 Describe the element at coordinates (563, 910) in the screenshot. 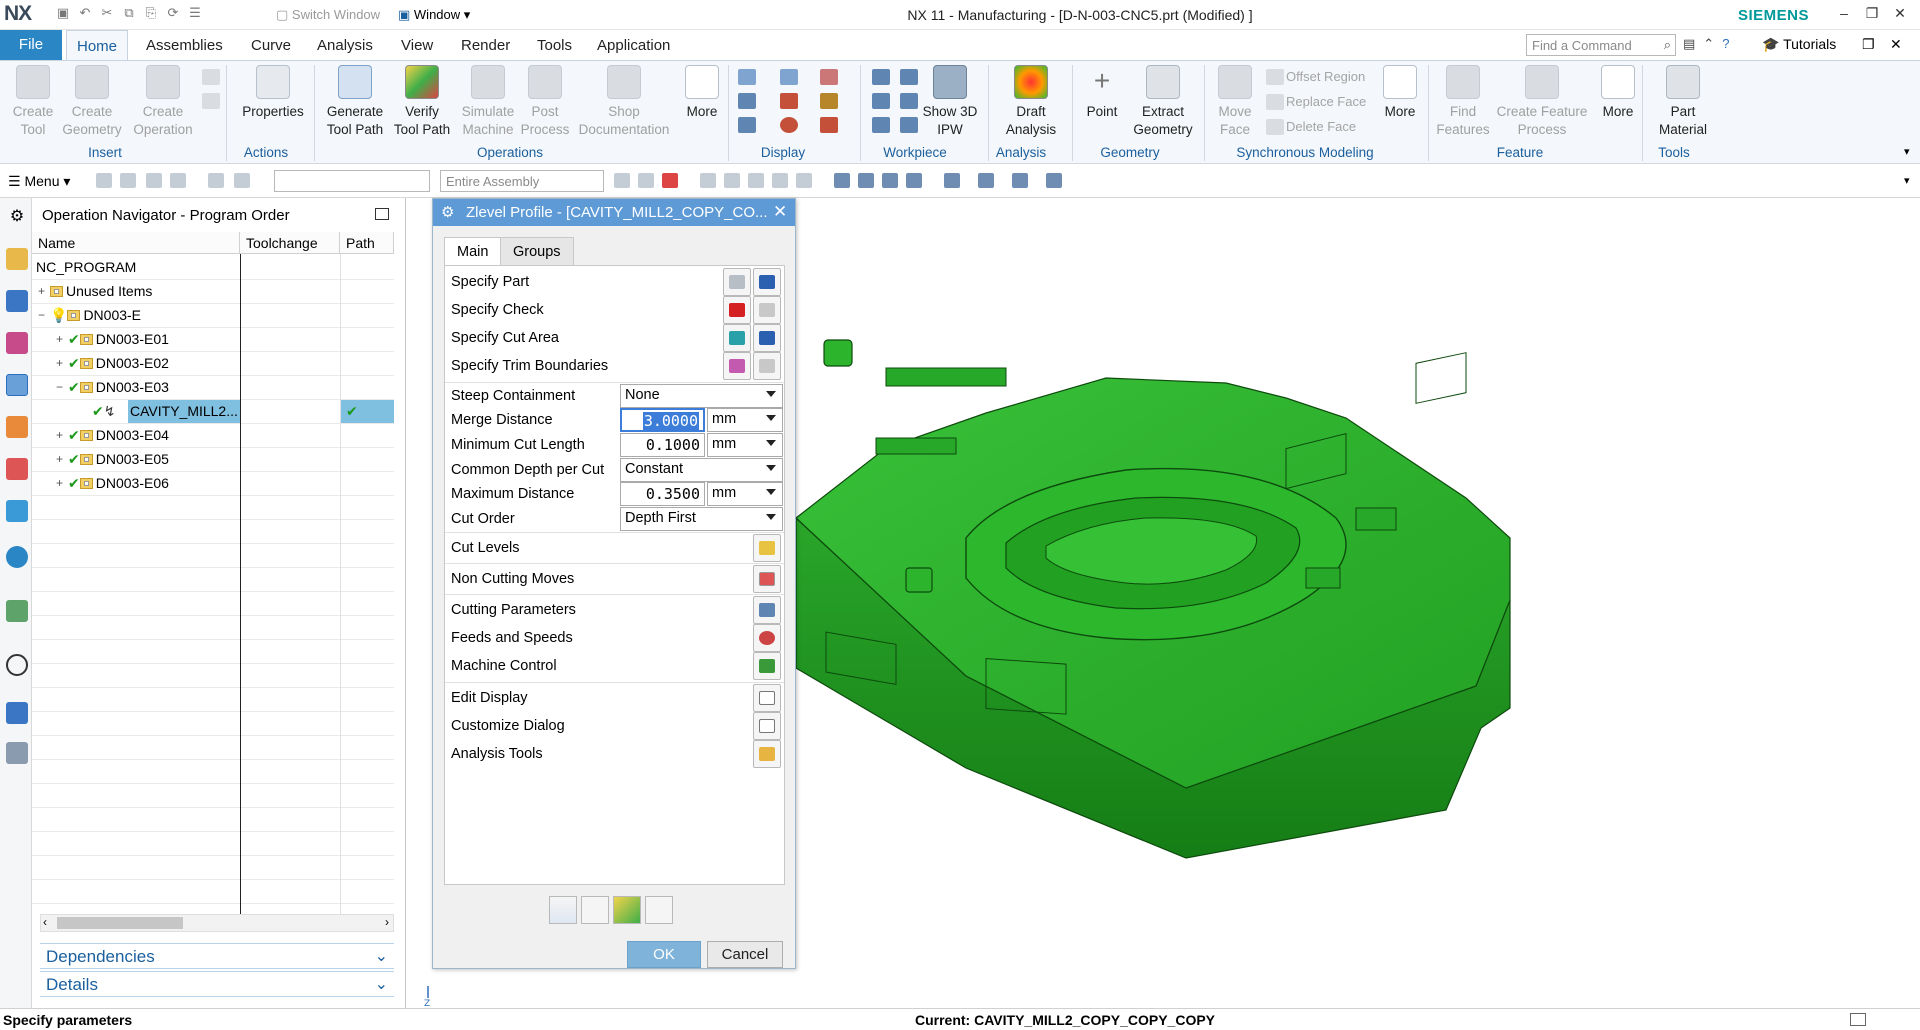

I see `generate-icon` at that location.